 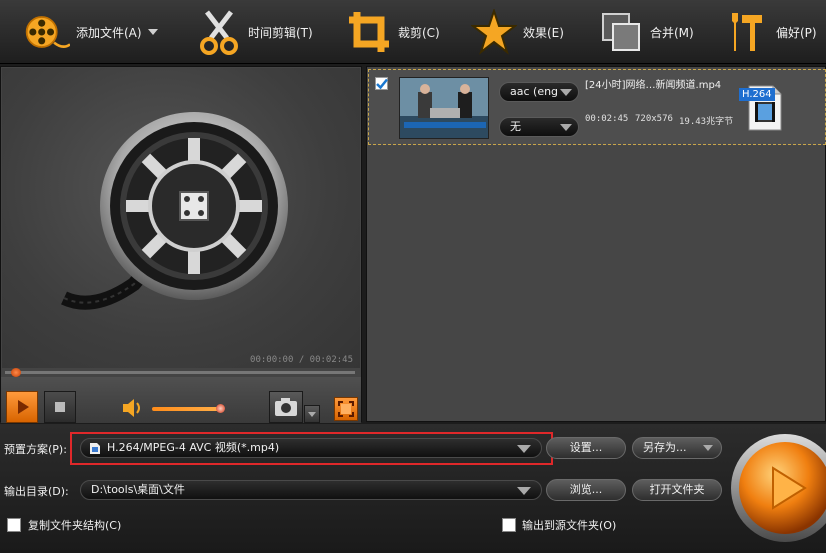 I want to click on format-file-icon: H.264, so click(x=762, y=106).